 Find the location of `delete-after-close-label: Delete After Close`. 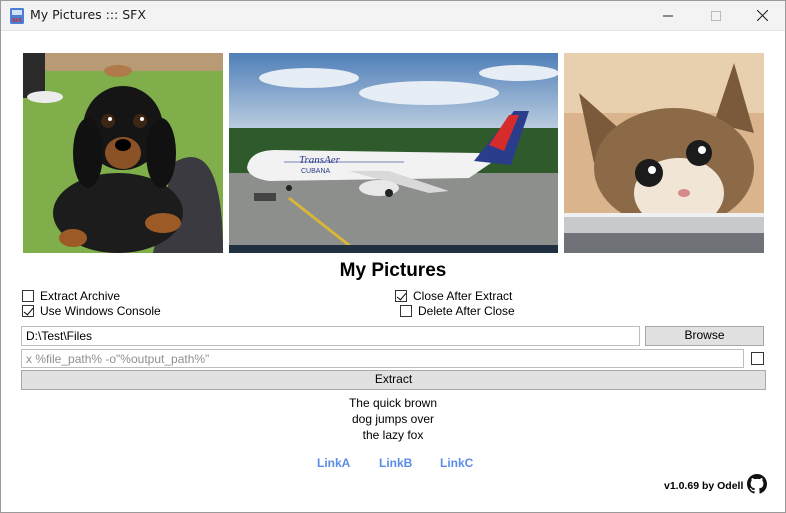

delete-after-close-label: Delete After Close is located at coordinates (466, 311).